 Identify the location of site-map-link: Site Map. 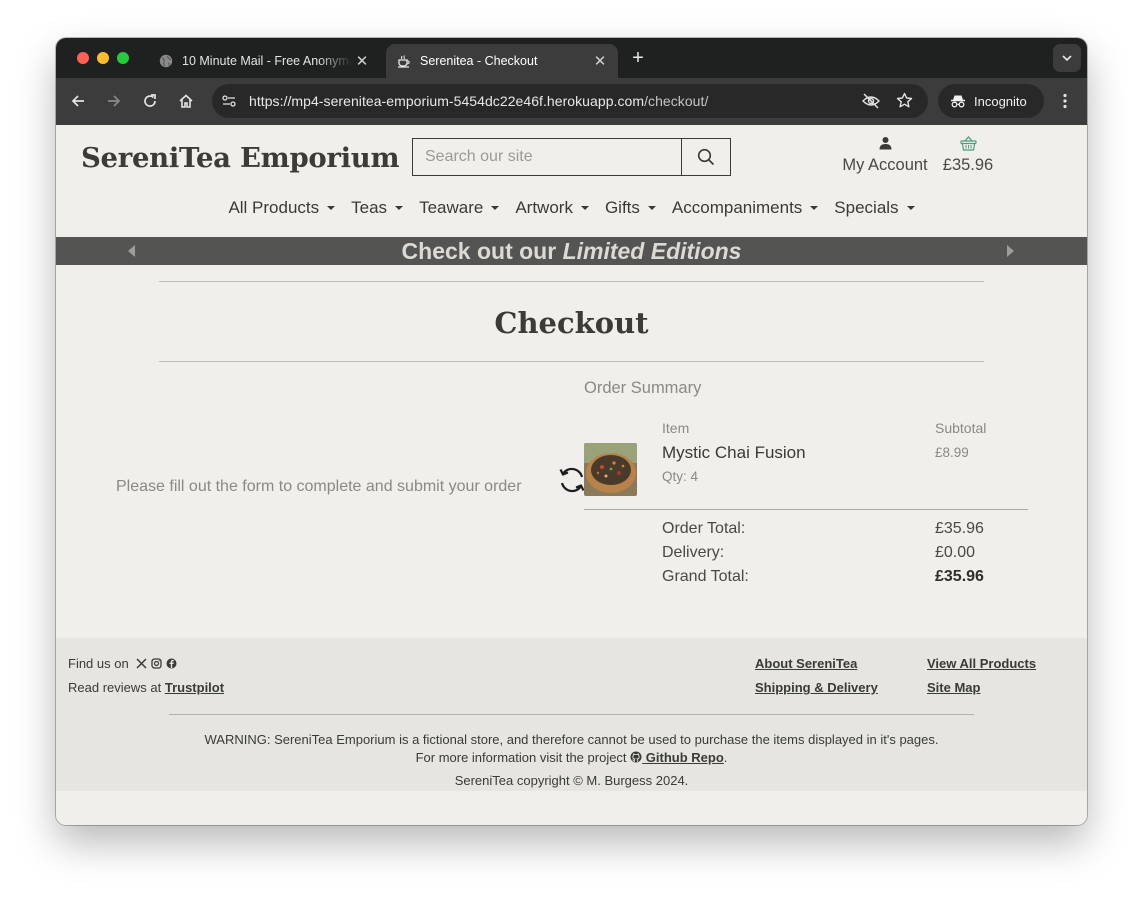
(953, 687).